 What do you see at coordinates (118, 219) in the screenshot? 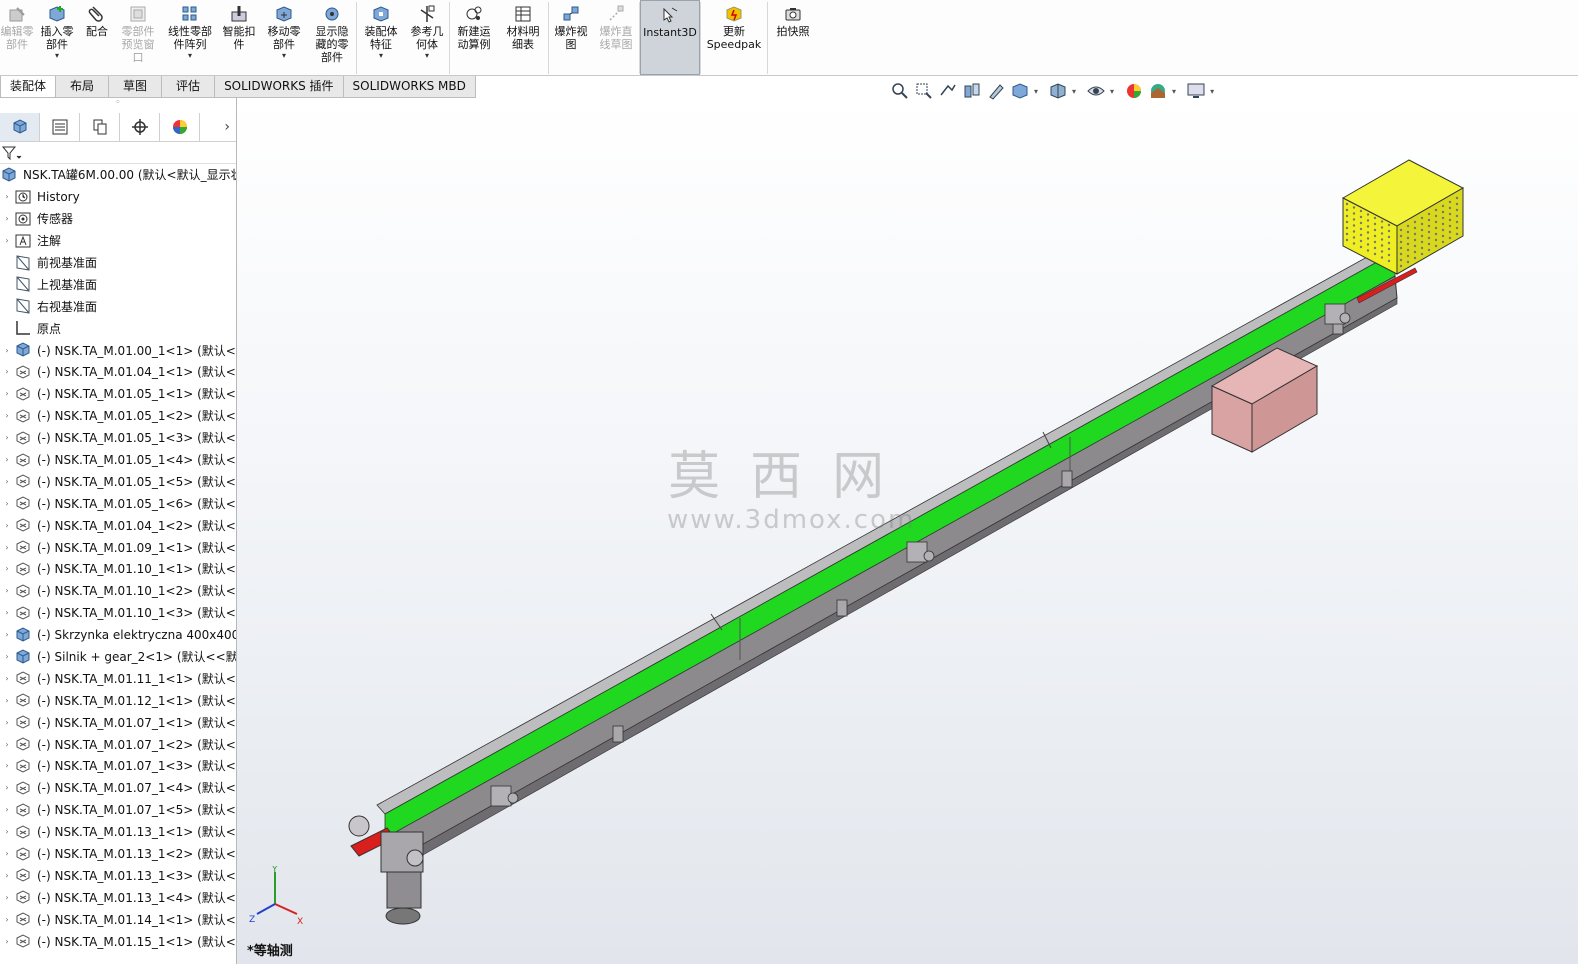
I see `tree-item-sensors: › 传感器` at bounding box center [118, 219].